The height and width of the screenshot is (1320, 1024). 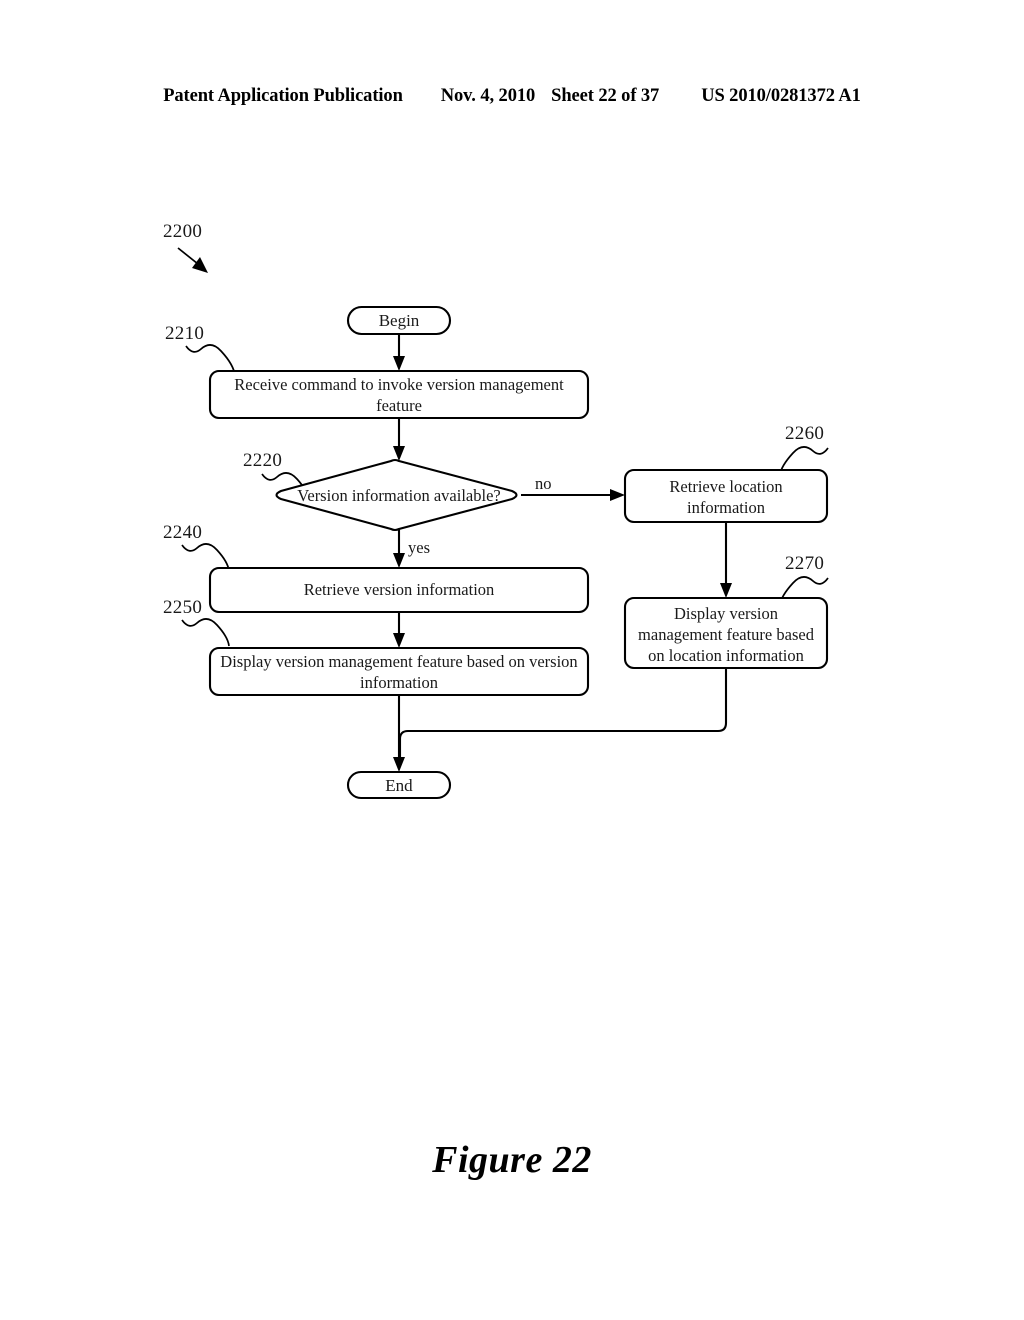 What do you see at coordinates (183, 231) in the screenshot?
I see `reference-numeral-2200: 2200` at bounding box center [183, 231].